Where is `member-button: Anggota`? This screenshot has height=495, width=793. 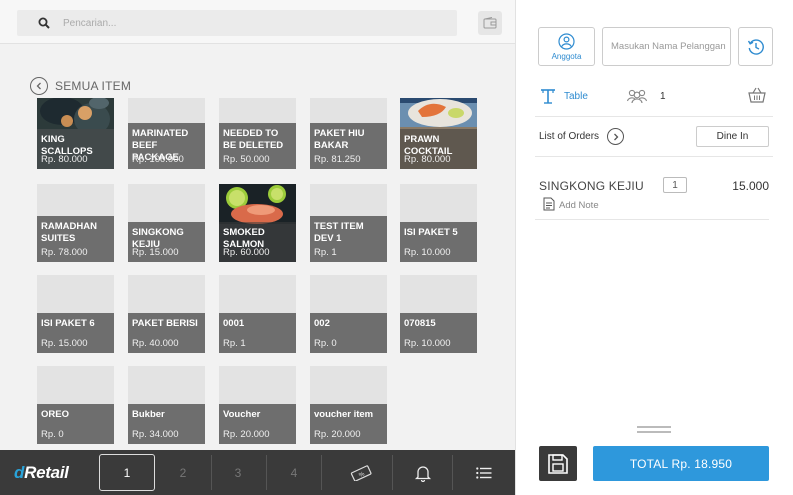 member-button: Anggota is located at coordinates (566, 46).